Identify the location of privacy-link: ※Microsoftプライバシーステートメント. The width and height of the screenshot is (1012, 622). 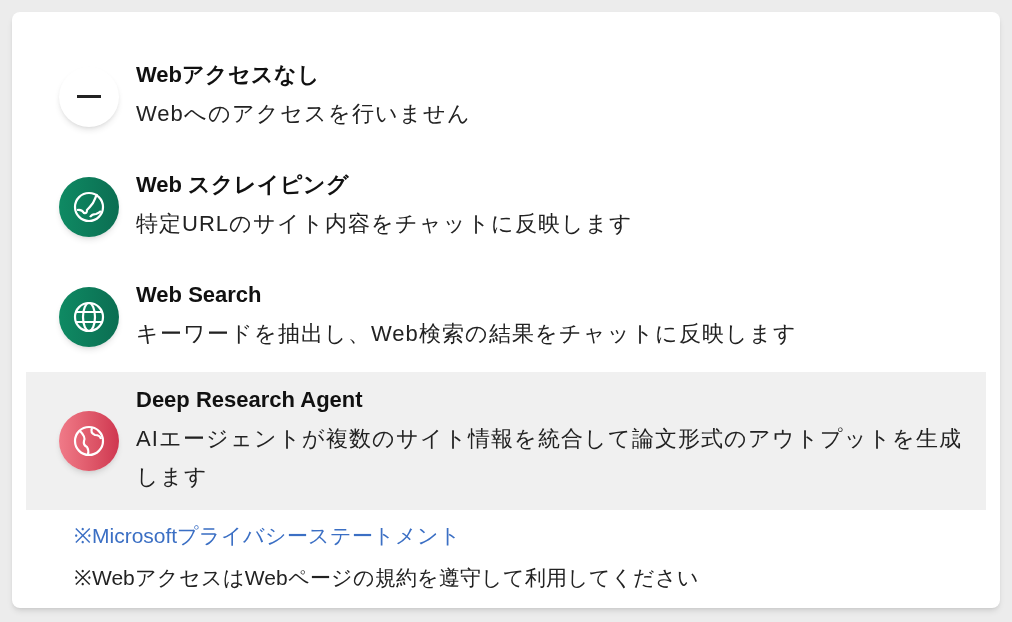
(268, 536).